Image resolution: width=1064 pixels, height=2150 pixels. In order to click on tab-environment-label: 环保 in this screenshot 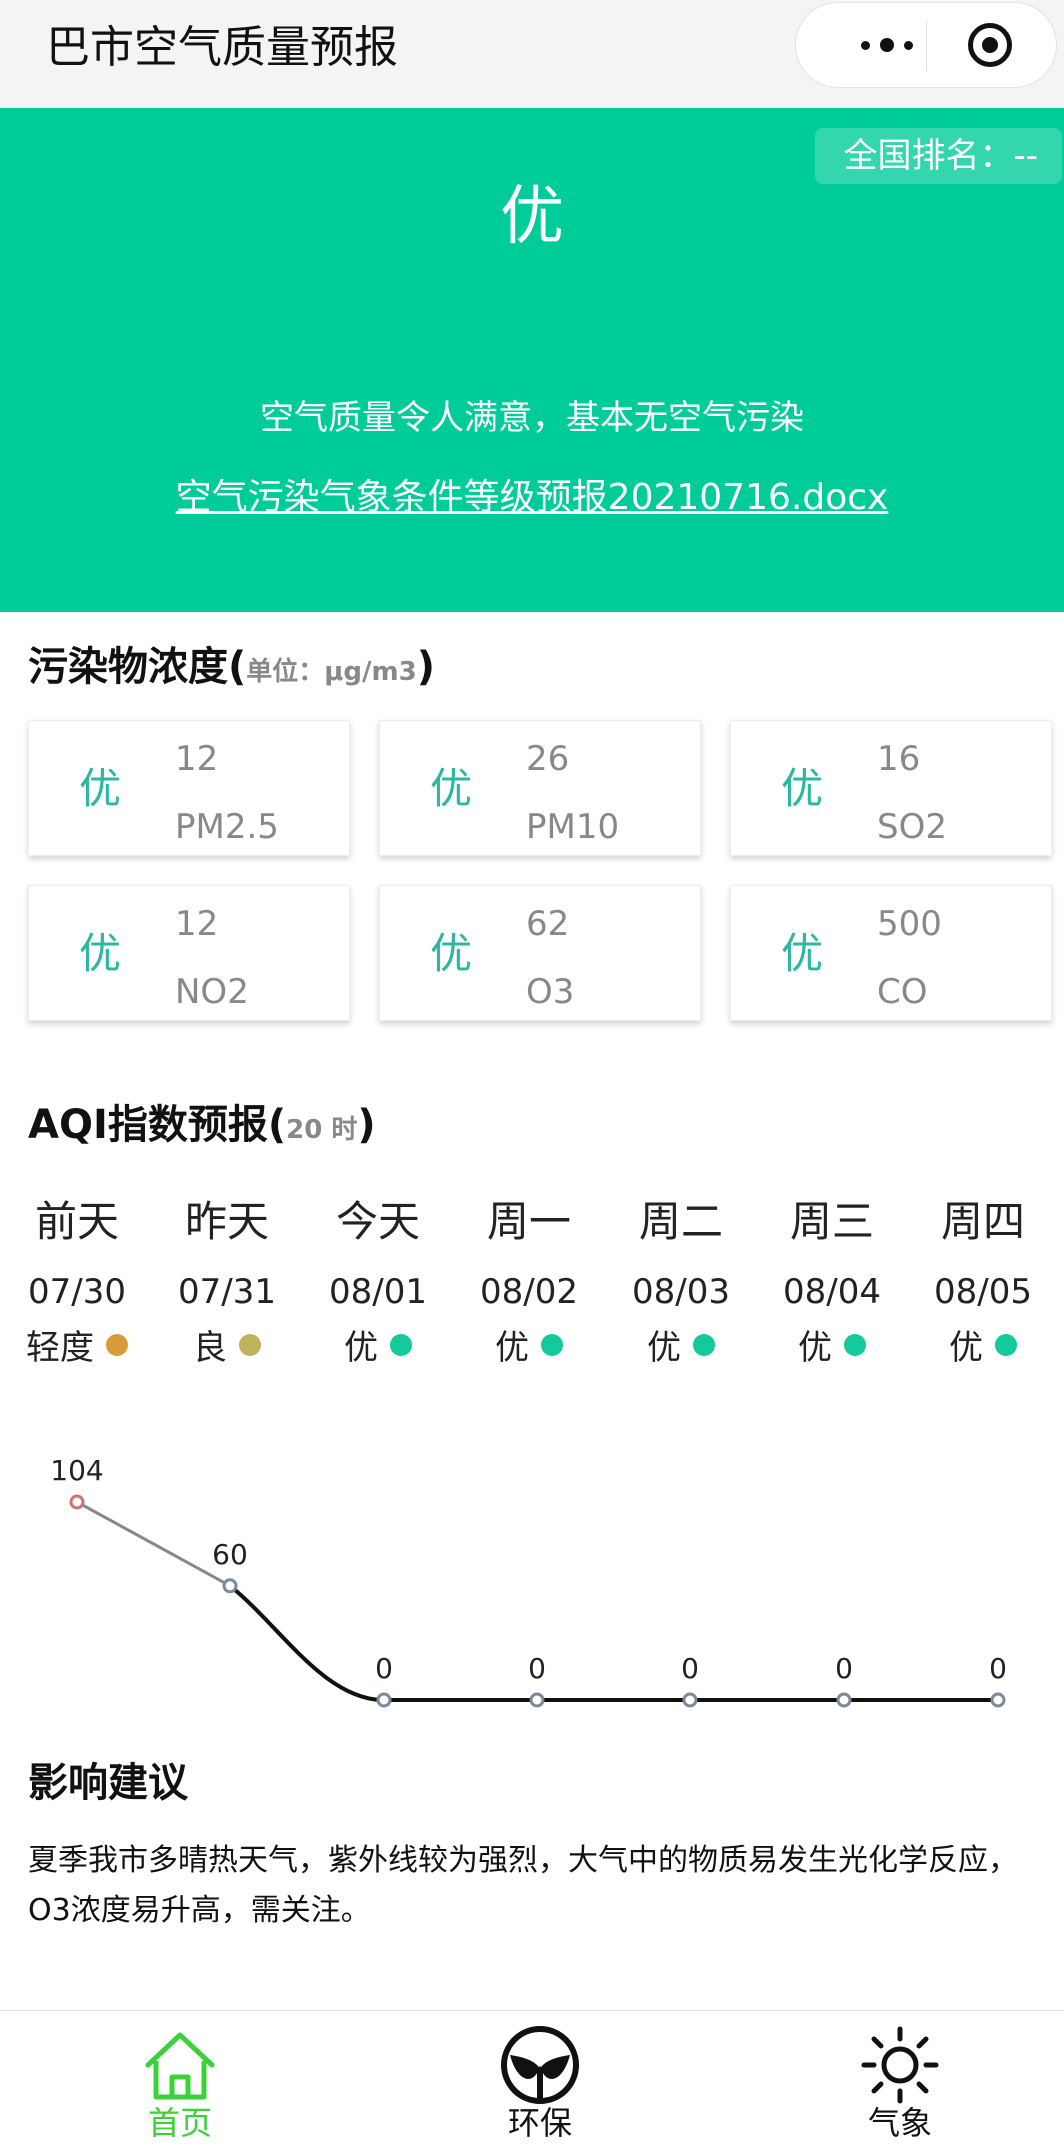, I will do `click(539, 2123)`.